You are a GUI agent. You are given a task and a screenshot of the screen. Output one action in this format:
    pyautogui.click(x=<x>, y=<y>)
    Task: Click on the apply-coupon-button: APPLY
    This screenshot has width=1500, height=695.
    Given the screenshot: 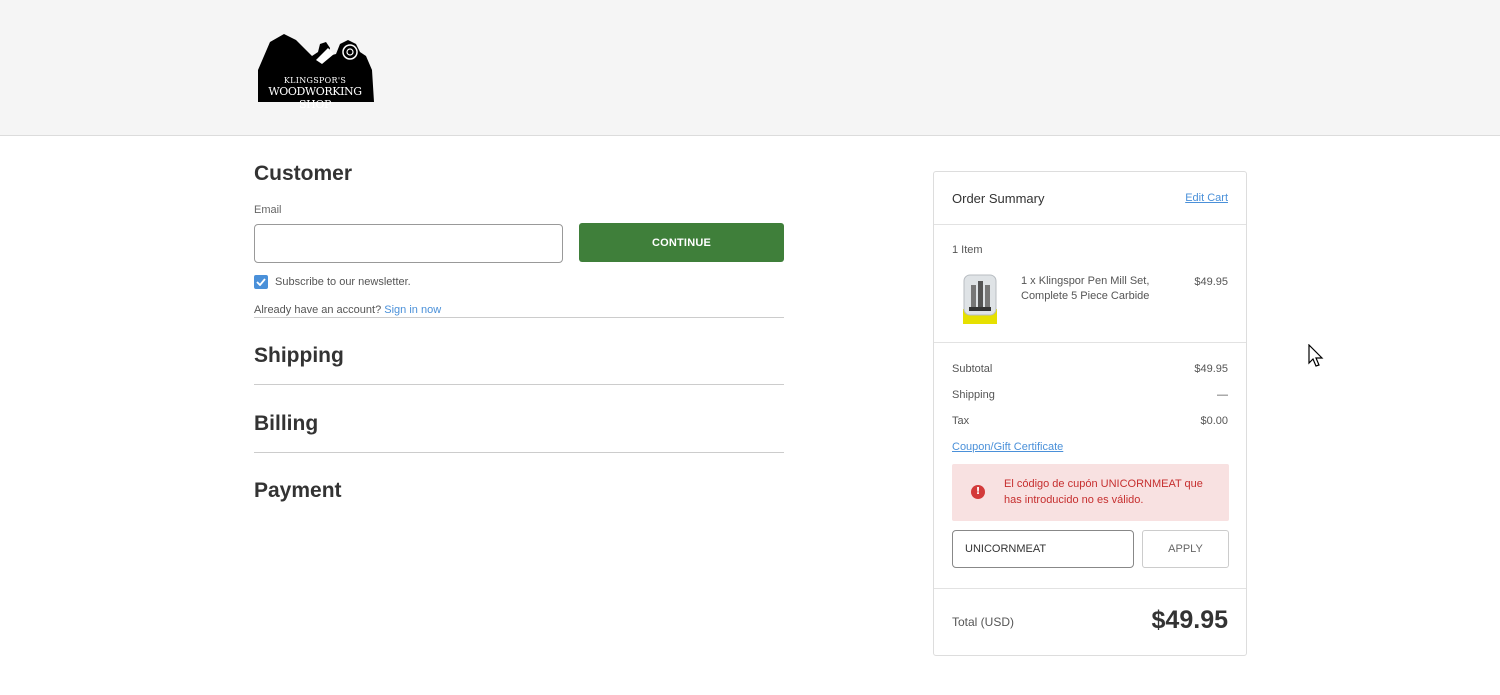 What is the action you would take?
    pyautogui.click(x=1185, y=549)
    